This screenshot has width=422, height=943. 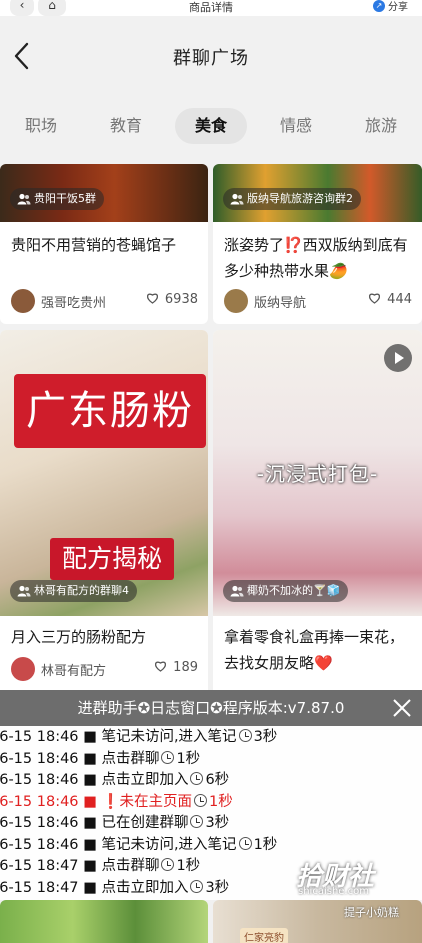 I want to click on group-badge: 贵阳干饭5群, so click(x=57, y=199).